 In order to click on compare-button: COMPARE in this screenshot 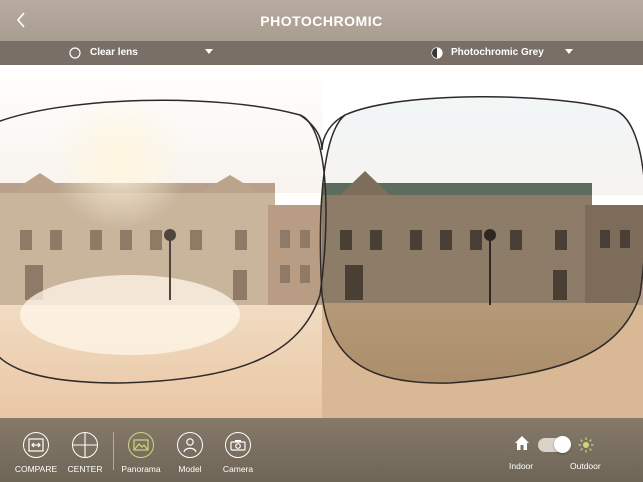, I will do `click(36, 453)`.